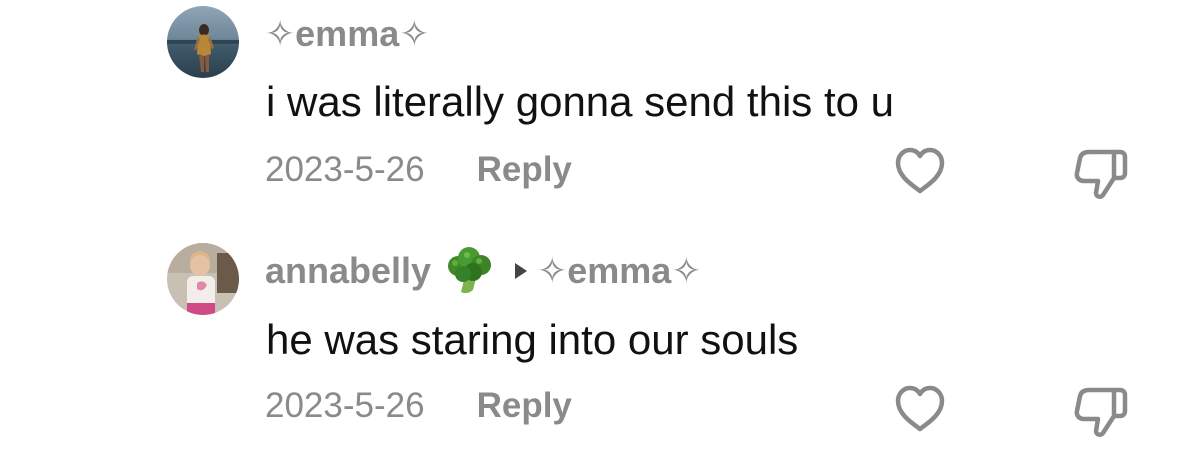 This screenshot has width=1179, height=462. I want to click on broccoli-emoji-icon, so click(469, 271).